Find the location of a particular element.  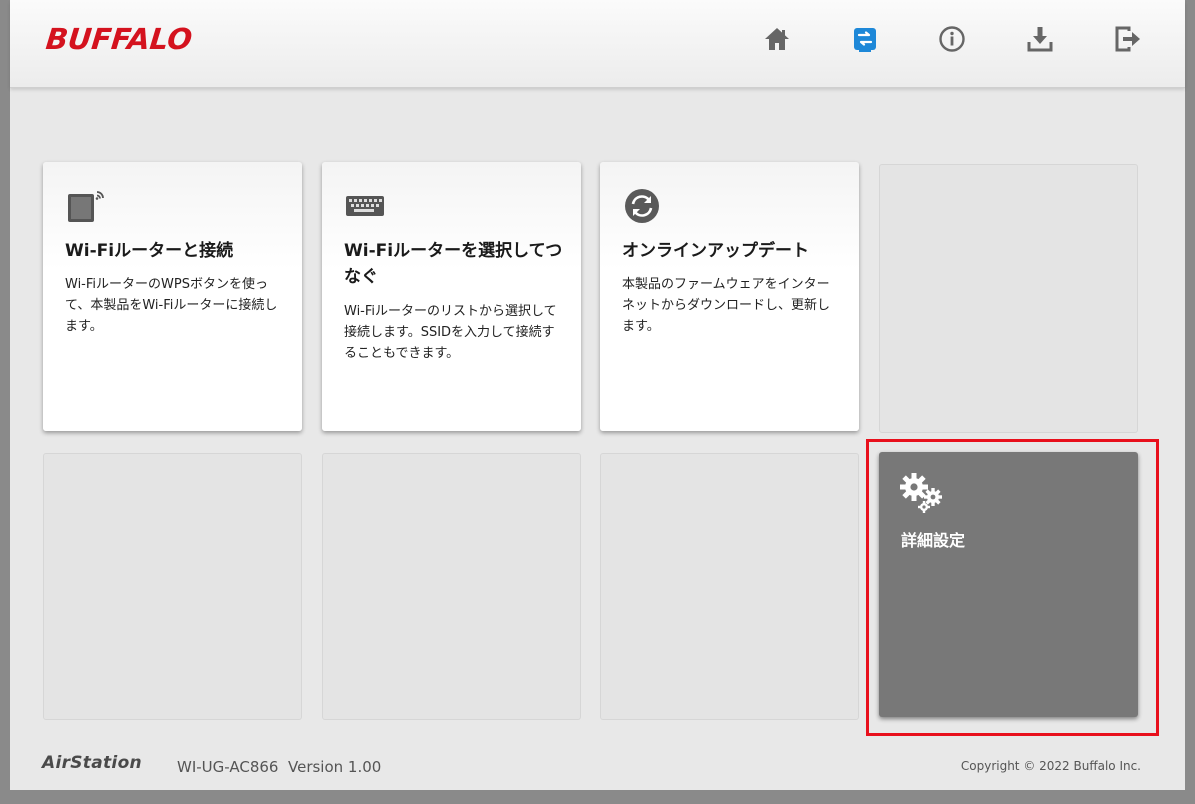

tile-title: Wi-Fiルーターを選択してつなぐ is located at coordinates (453, 264).